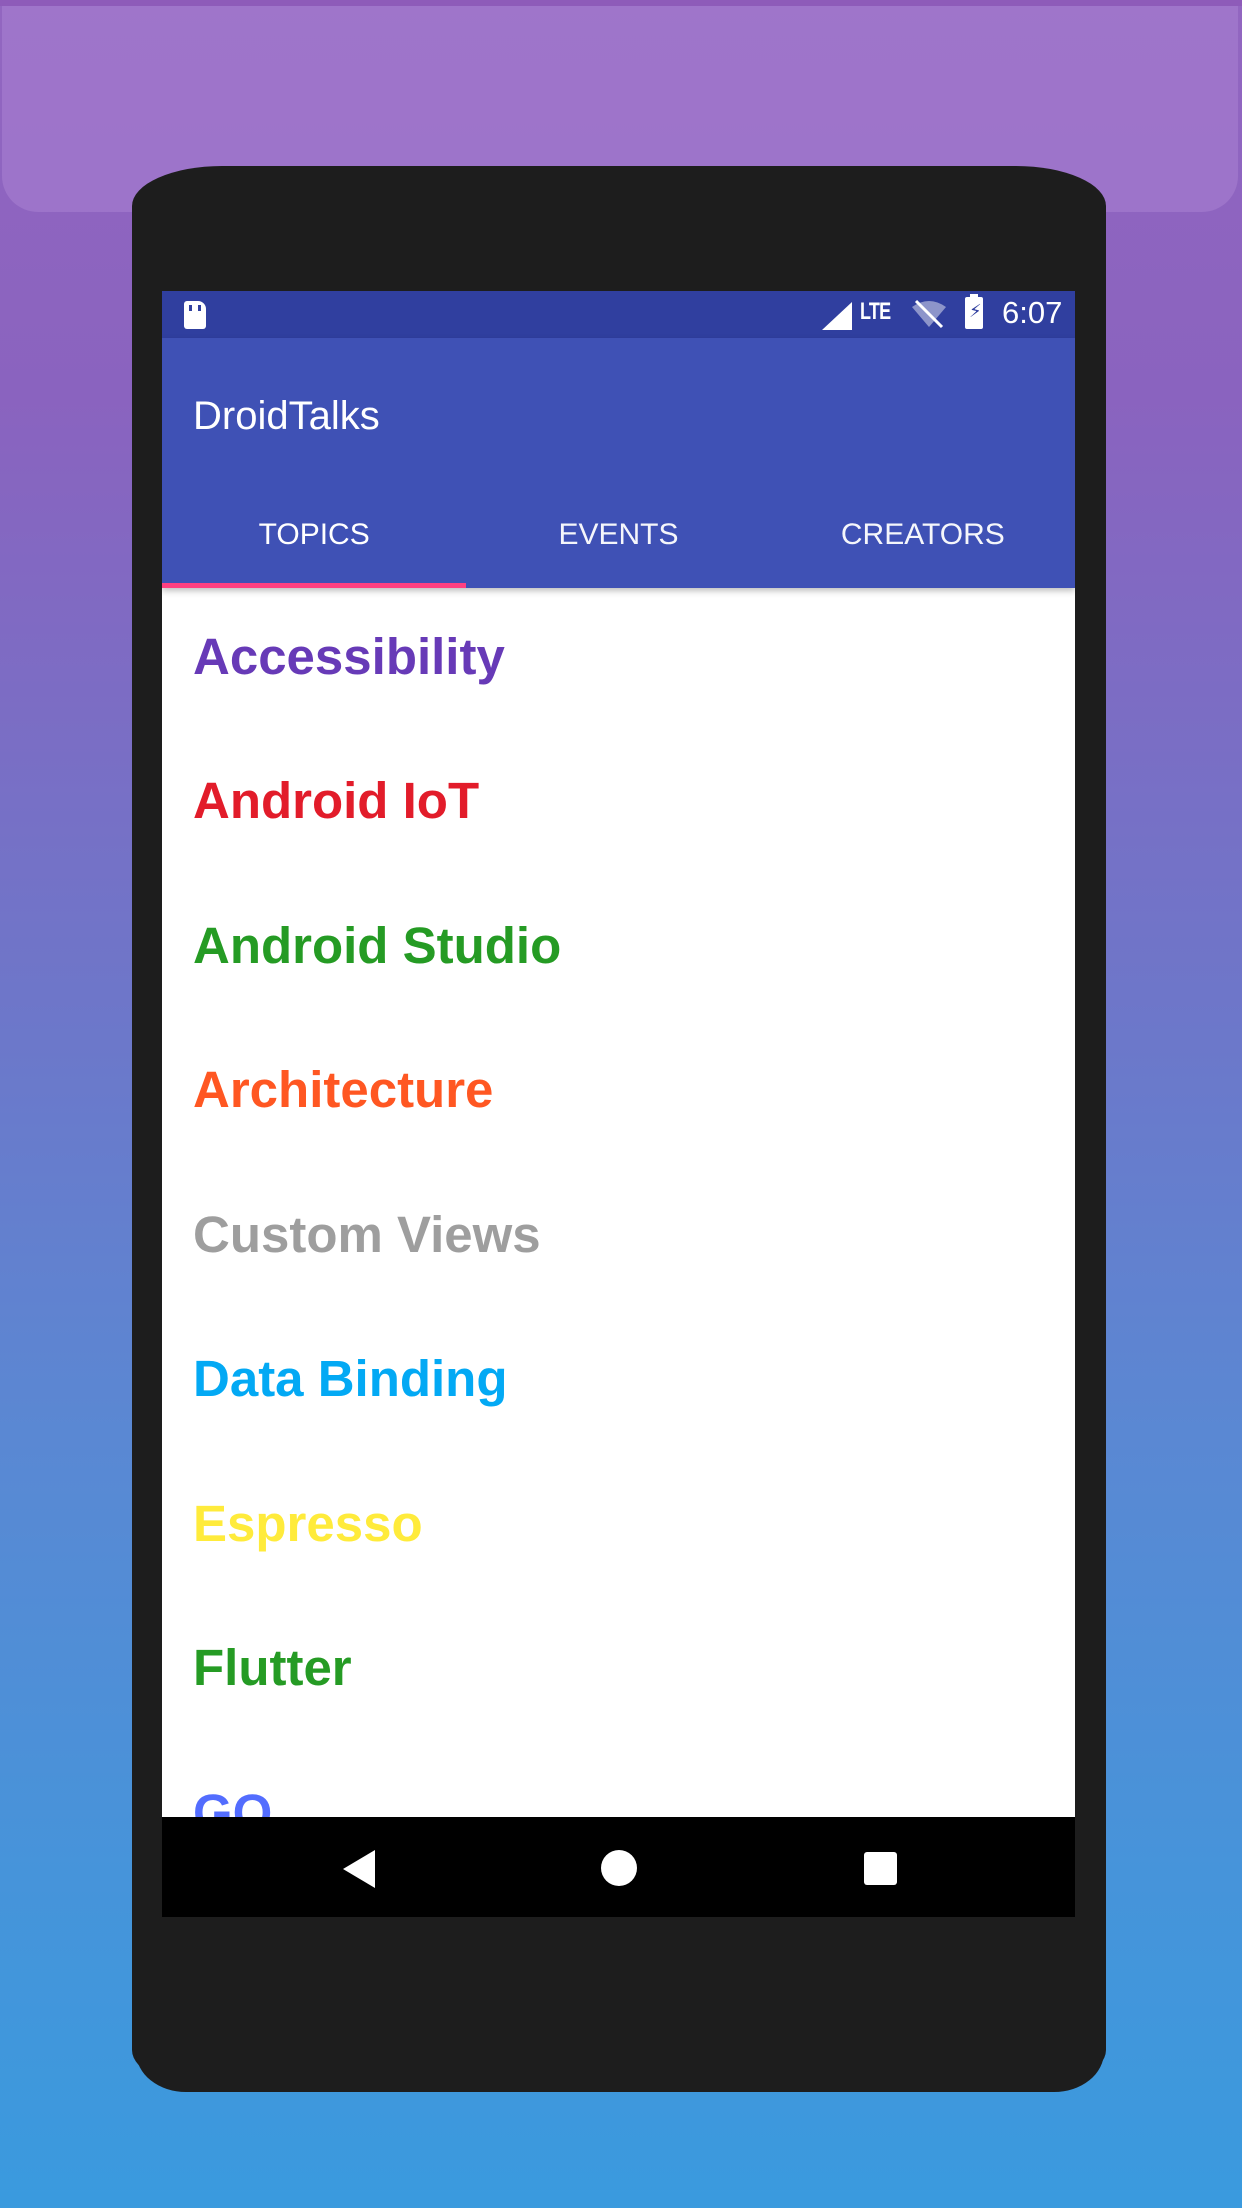  I want to click on battery-charging-icon: ⚡, so click(974, 311).